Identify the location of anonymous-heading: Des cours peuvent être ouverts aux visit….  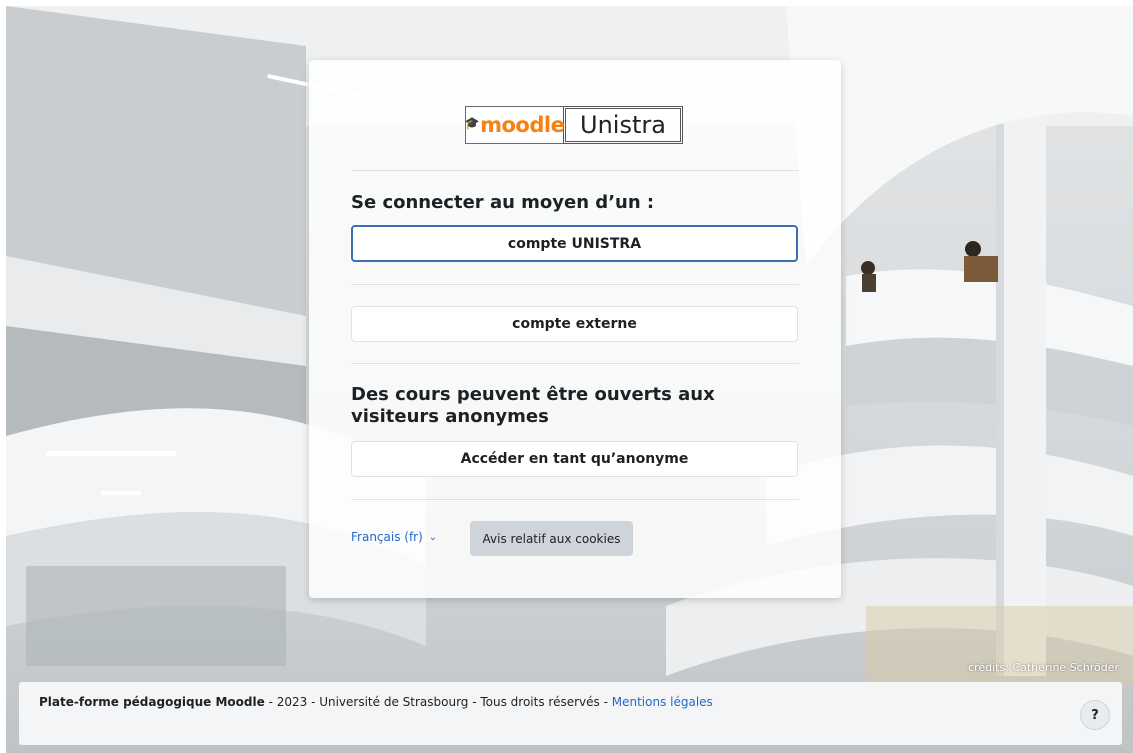
(533, 405).